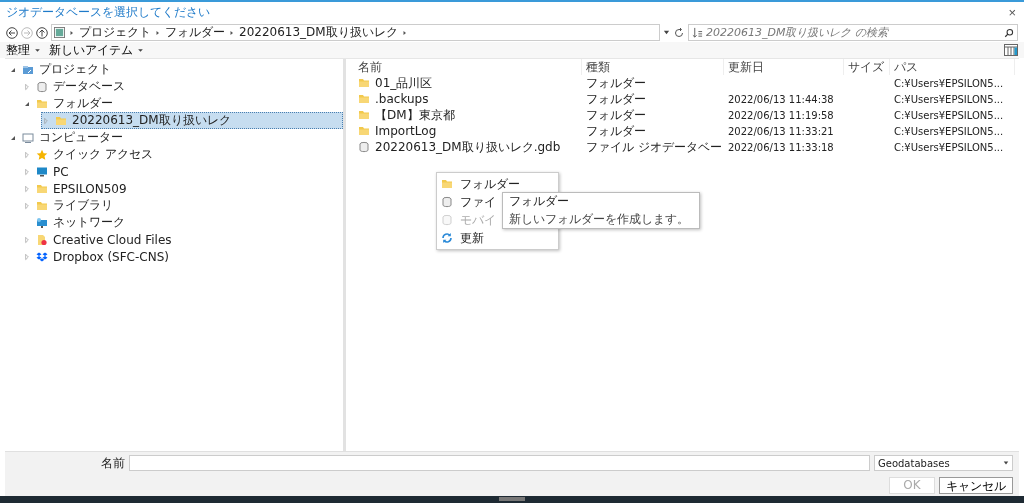  I want to click on back-icon, so click(12, 32).